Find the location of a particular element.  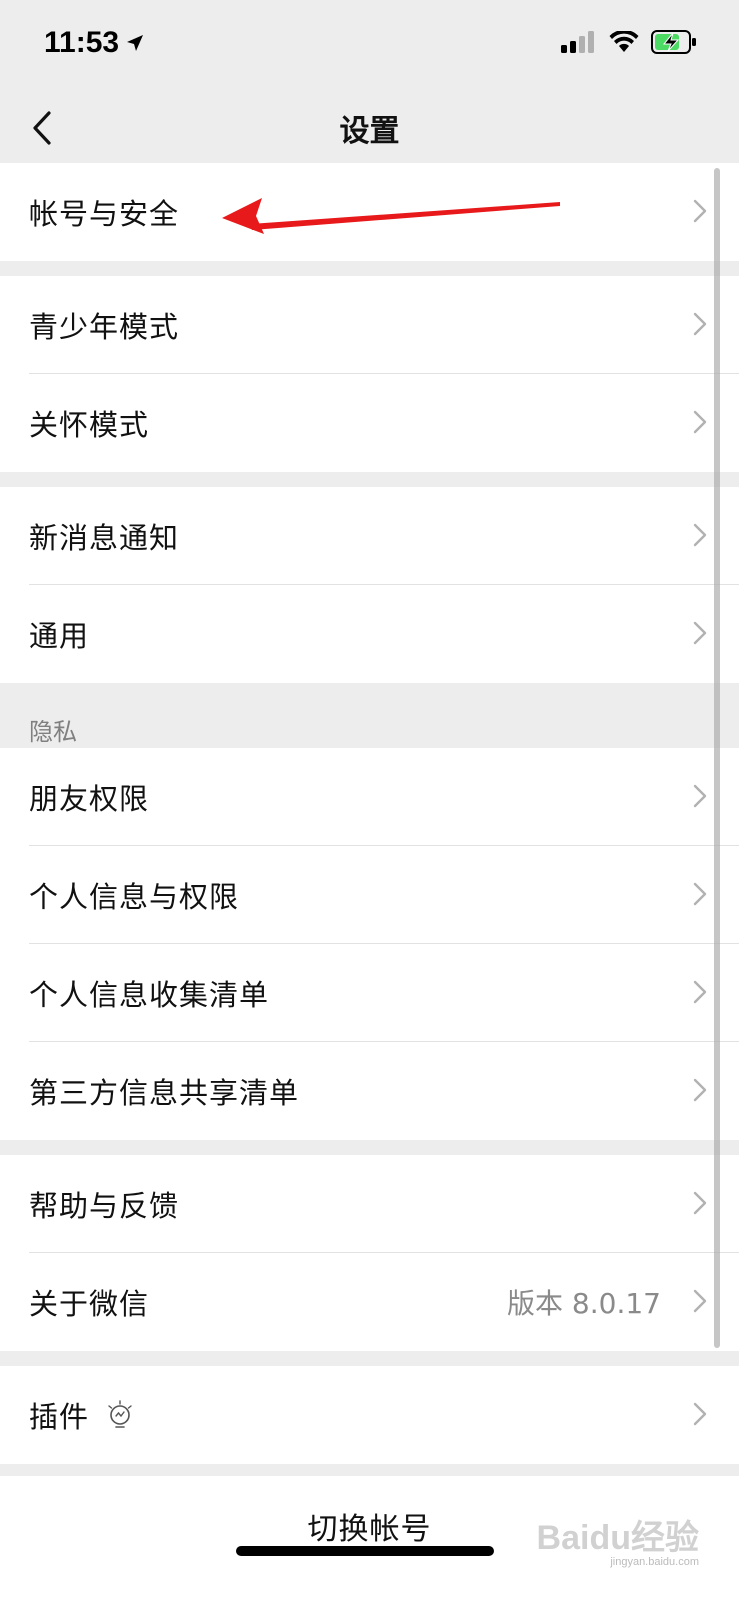

settings-item-label: 帮助与反馈 is located at coordinates (104, 1206).